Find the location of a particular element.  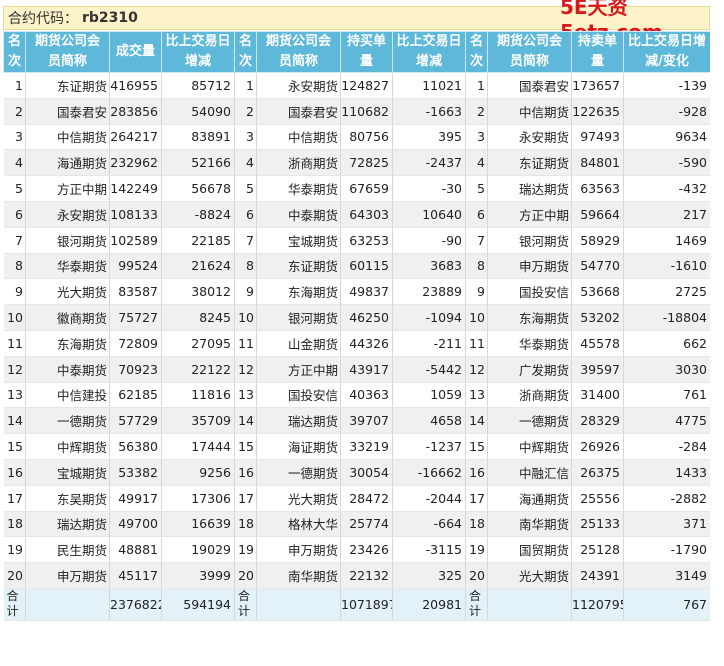

totals-buy-change: 20981 is located at coordinates (429, 604).